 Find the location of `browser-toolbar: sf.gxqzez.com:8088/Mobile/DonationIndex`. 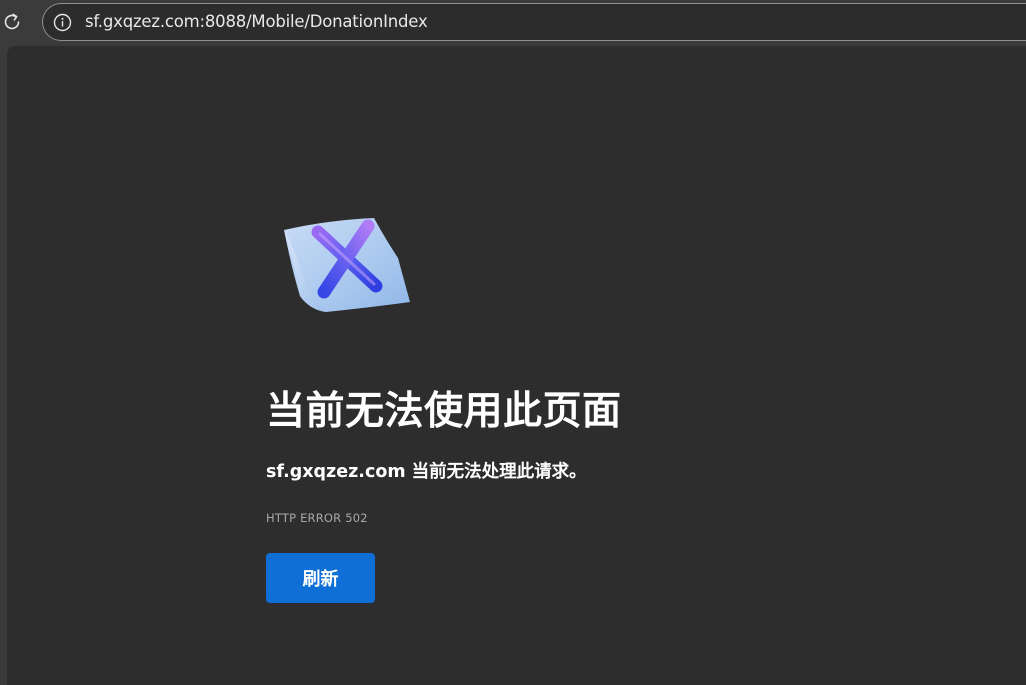

browser-toolbar: sf.gxqzez.com:8088/Mobile/DonationIndex is located at coordinates (513, 23).